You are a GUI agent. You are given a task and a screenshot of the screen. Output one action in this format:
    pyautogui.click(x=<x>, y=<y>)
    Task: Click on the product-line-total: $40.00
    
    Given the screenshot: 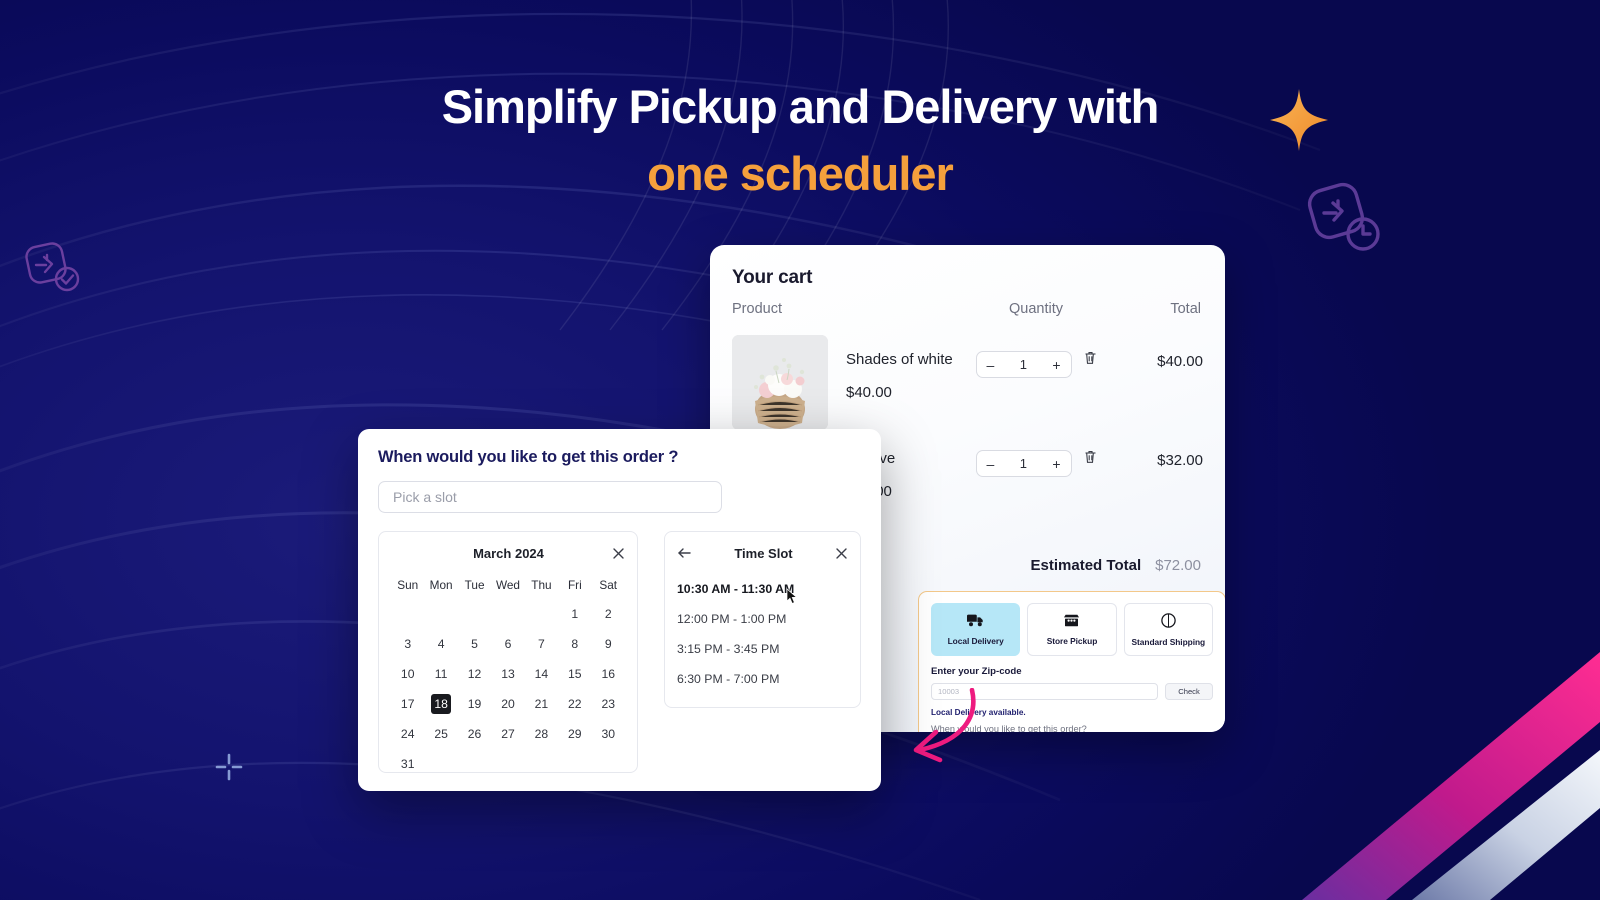 What is the action you would take?
    pyautogui.click(x=1180, y=361)
    